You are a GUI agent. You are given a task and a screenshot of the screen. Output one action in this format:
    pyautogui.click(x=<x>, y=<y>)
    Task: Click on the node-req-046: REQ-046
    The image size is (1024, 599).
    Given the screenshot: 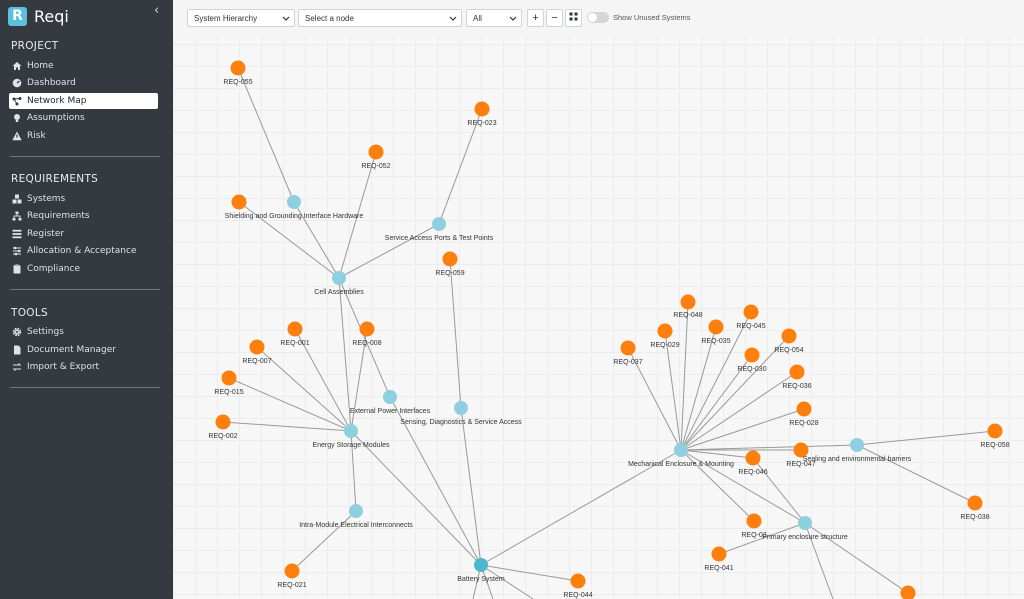 What is the action you would take?
    pyautogui.click(x=753, y=463)
    